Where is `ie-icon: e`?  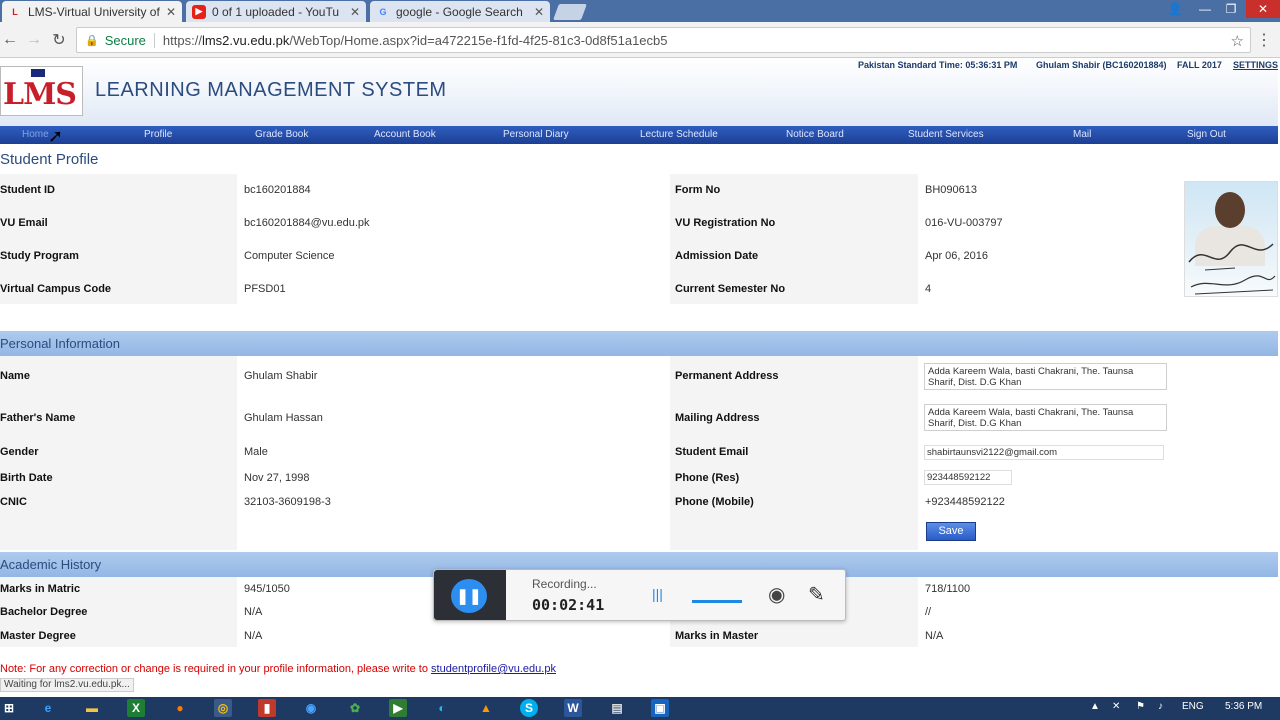 ie-icon: e is located at coordinates (48, 708).